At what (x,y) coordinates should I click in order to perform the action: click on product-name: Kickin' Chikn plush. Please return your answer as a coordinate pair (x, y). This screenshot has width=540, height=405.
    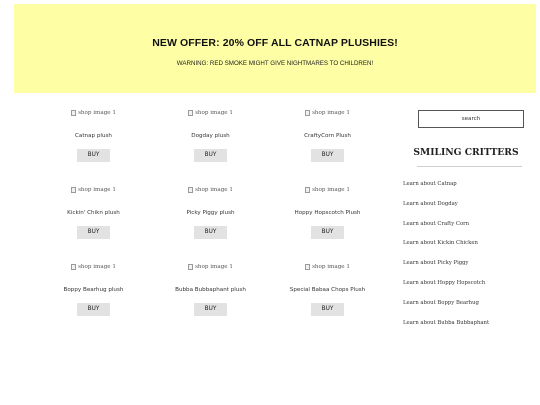
    Looking at the image, I should click on (93, 213).